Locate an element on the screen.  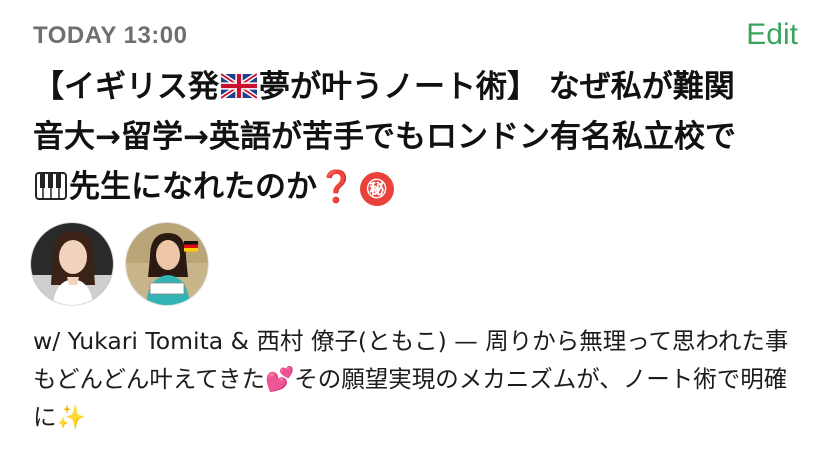
title-text-part-3: 先生になれたのか is located at coordinates (193, 187).